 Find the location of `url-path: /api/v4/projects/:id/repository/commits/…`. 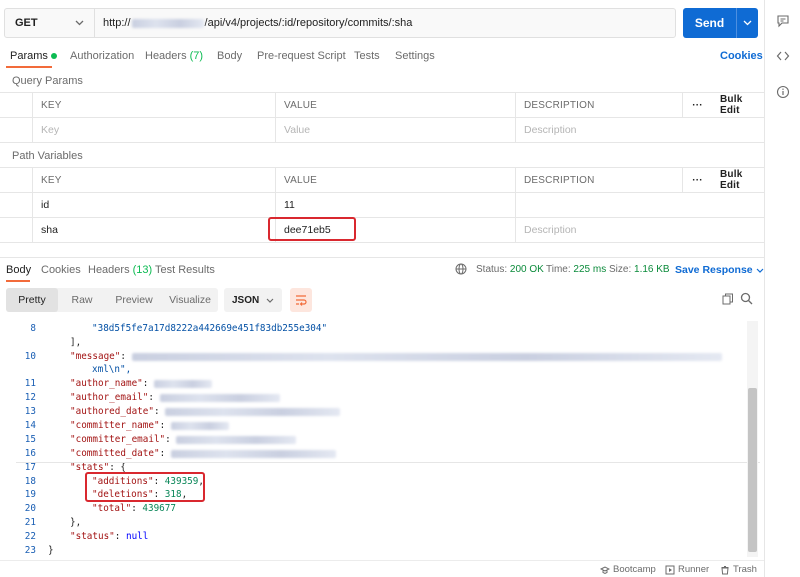

url-path: /api/v4/projects/:id/repository/commits/… is located at coordinates (308, 23).